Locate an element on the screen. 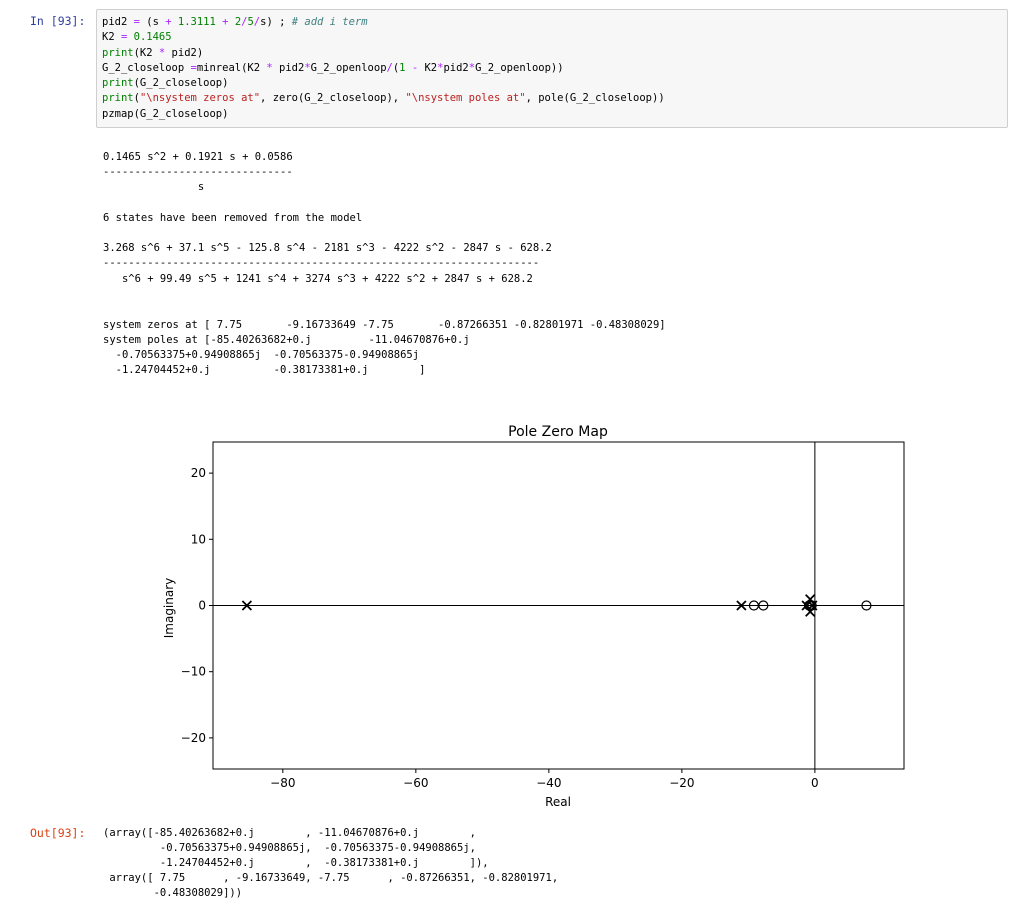 This screenshot has width=1024, height=915. x-tick-label: 0 is located at coordinates (815, 783).